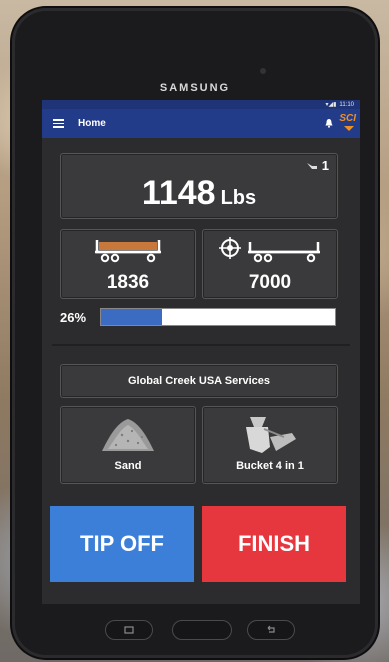 The height and width of the screenshot is (662, 389). What do you see at coordinates (178, 193) in the screenshot?
I see `weight-value: 1148` at bounding box center [178, 193].